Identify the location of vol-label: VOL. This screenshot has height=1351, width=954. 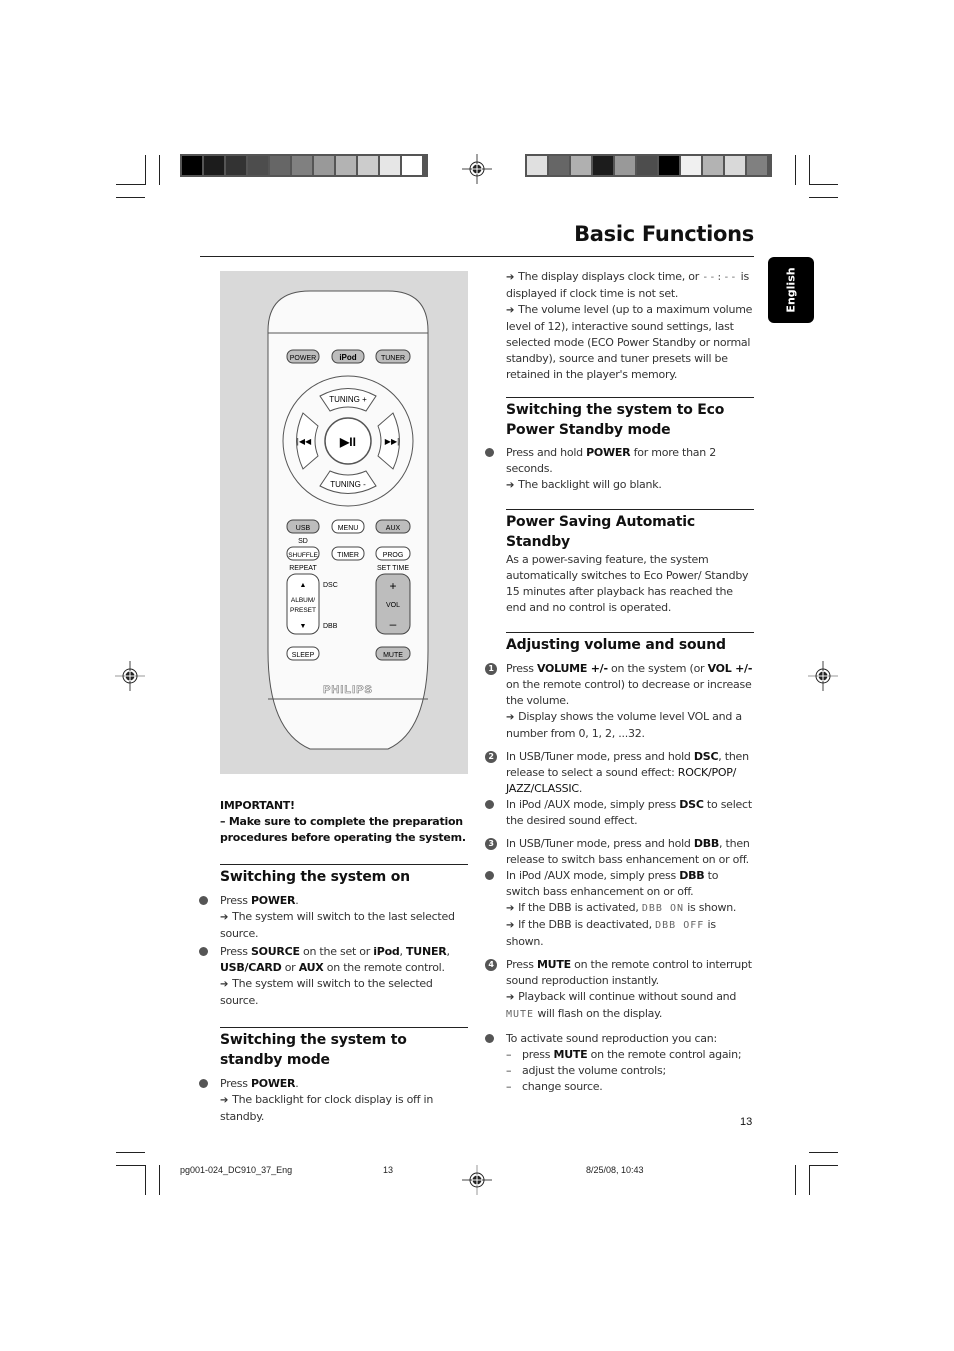
(393, 605).